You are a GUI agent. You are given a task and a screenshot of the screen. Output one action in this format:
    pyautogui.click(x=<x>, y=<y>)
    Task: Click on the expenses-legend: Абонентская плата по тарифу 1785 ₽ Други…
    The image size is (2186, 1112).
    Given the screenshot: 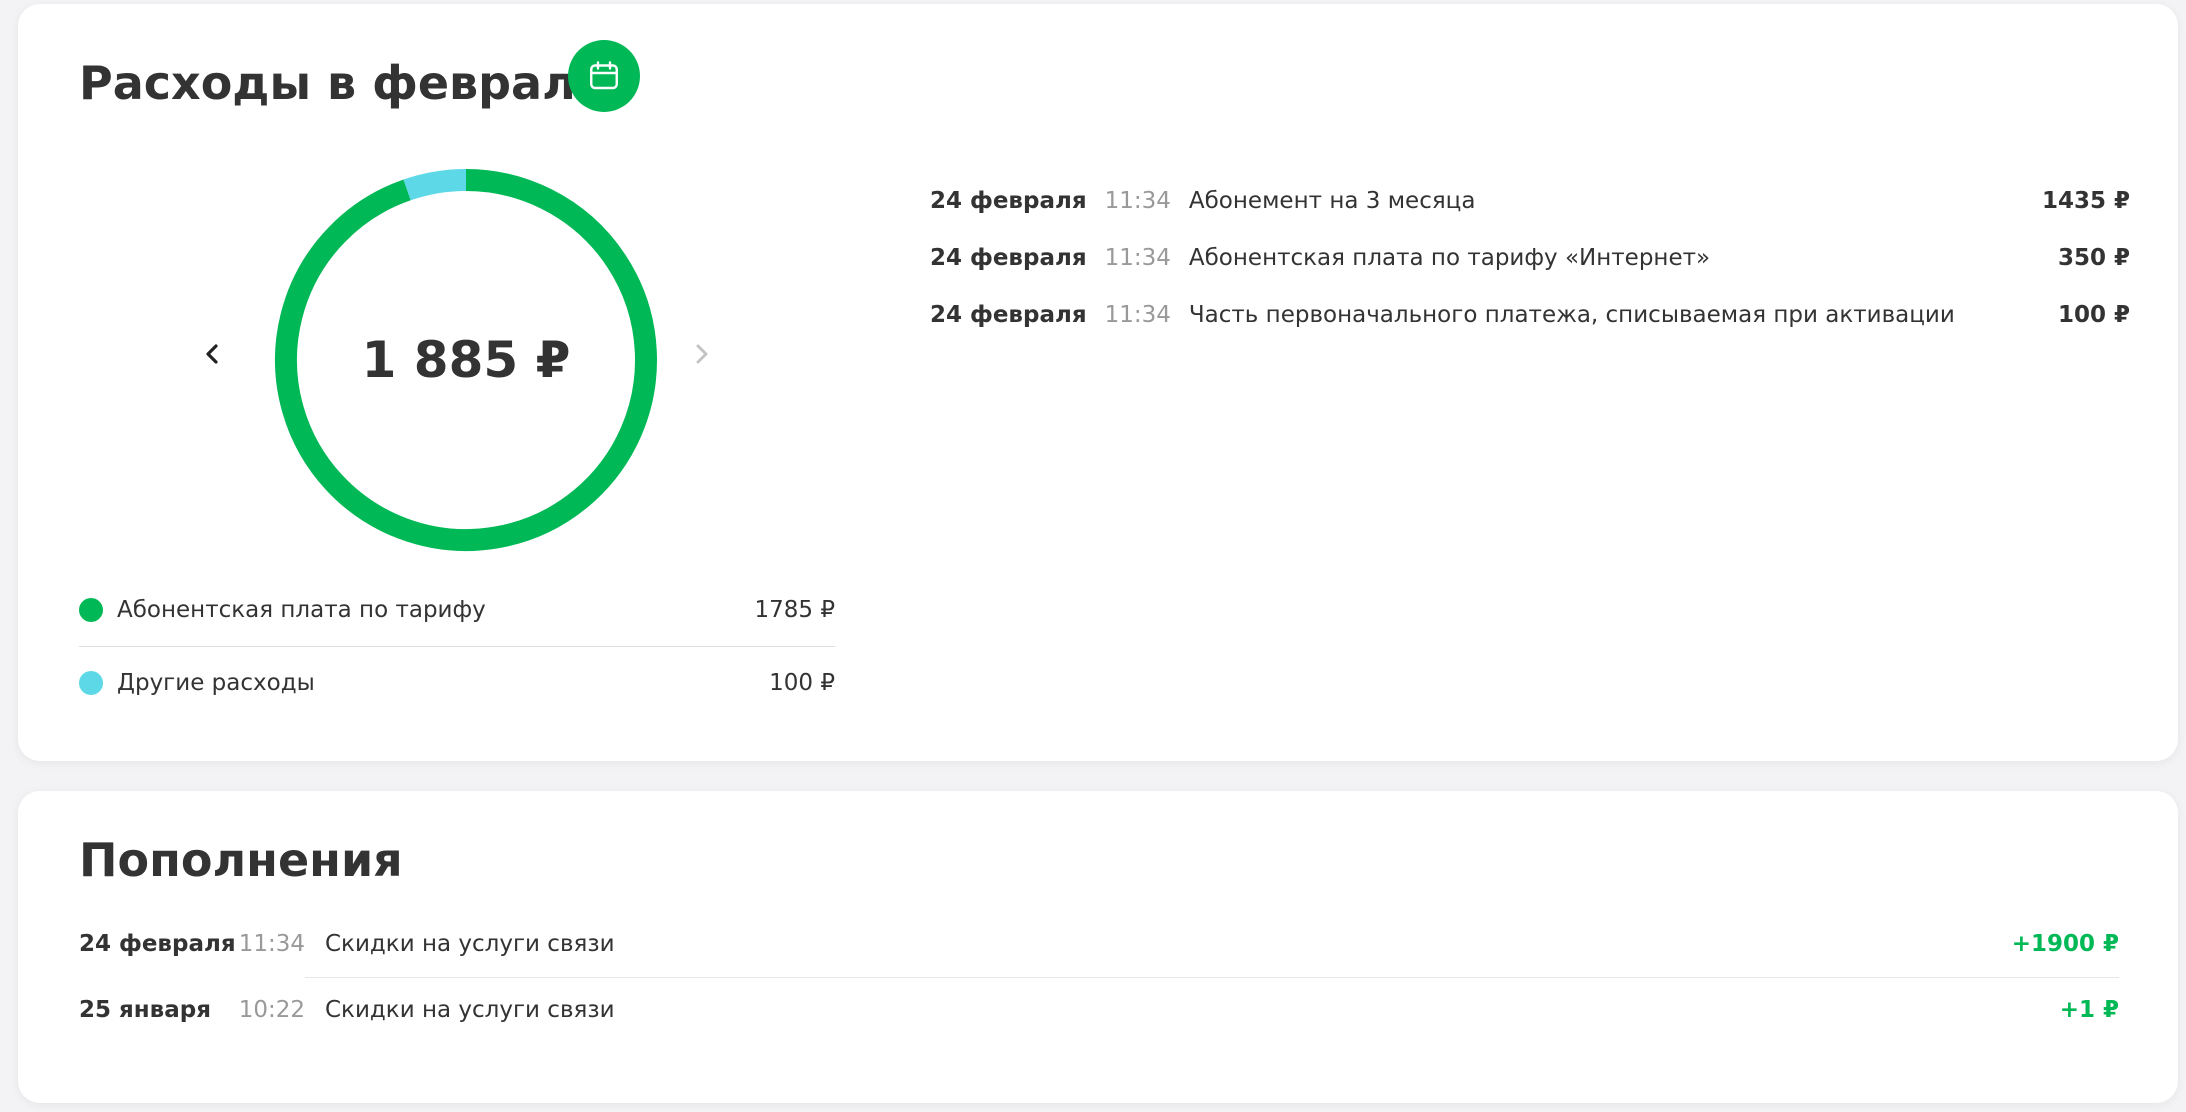 What is the action you would take?
    pyautogui.click(x=457, y=646)
    